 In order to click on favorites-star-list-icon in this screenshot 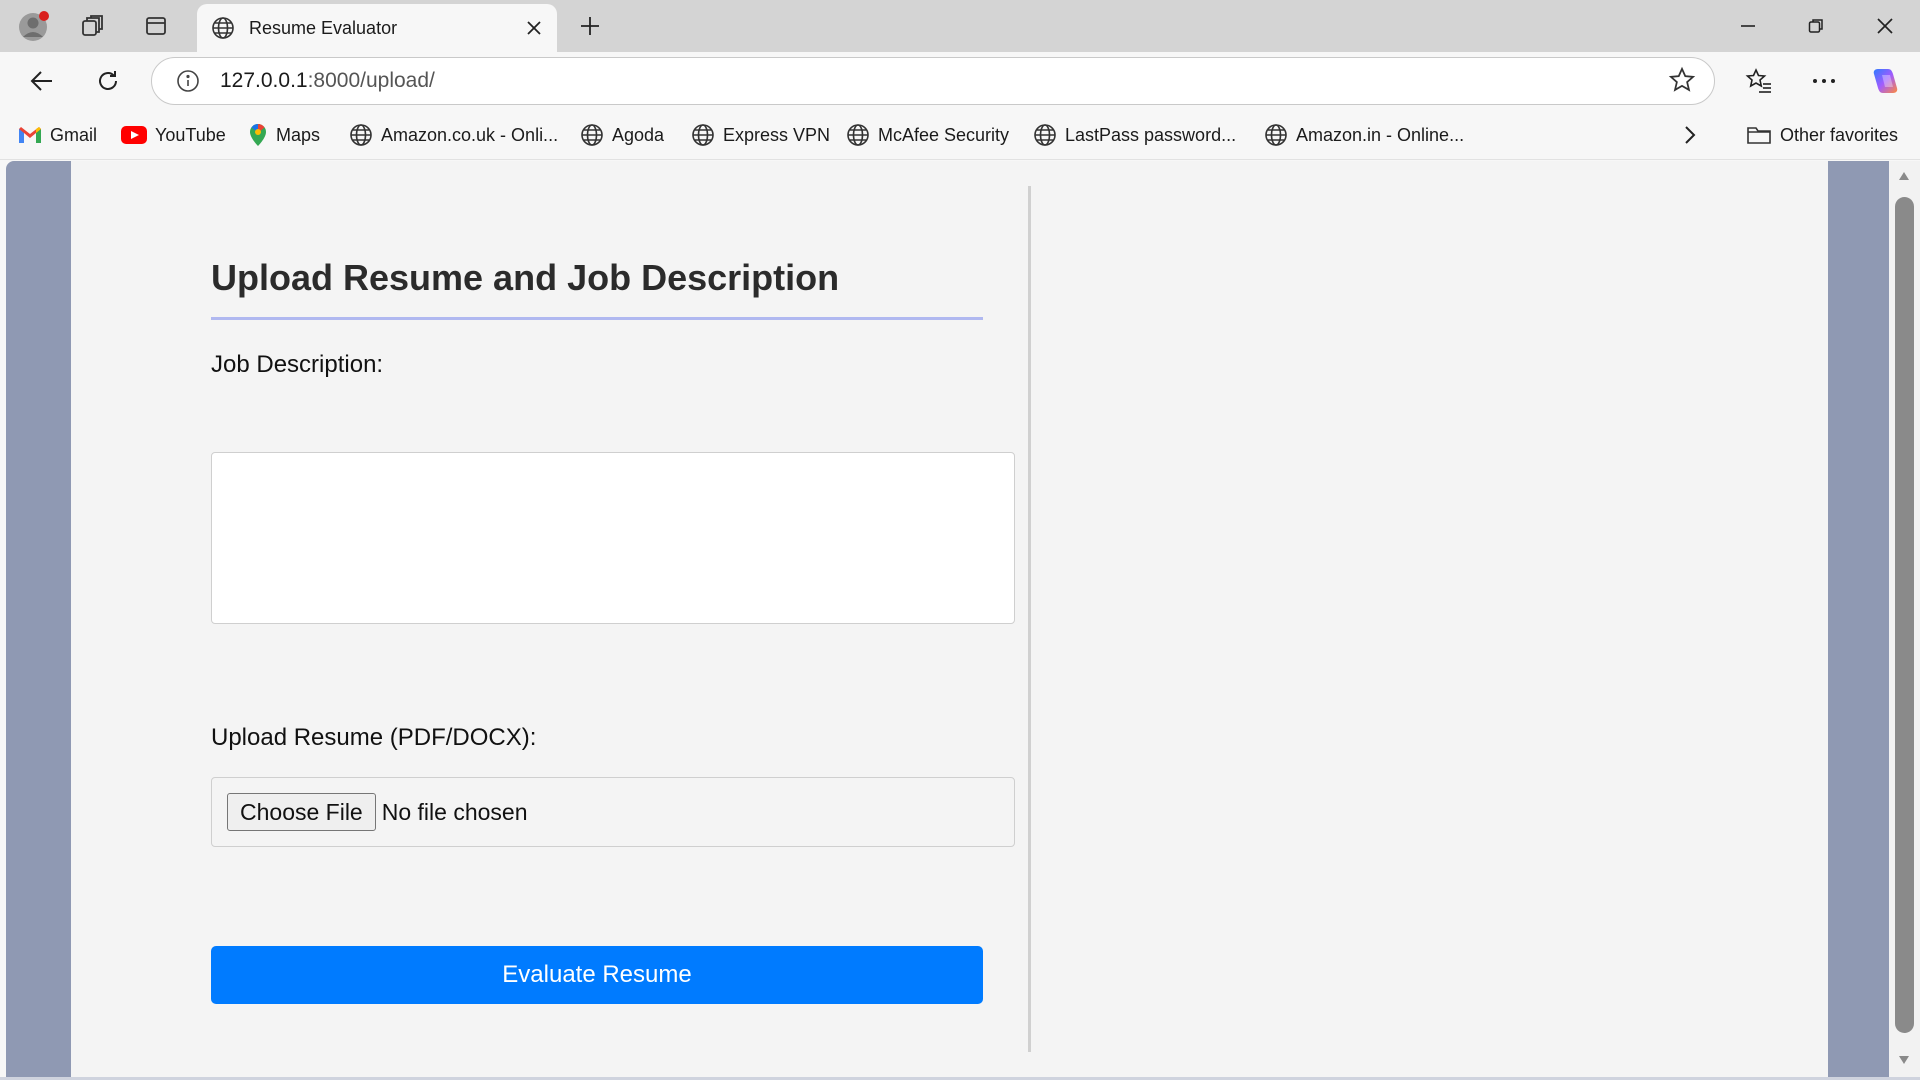, I will do `click(1759, 81)`.